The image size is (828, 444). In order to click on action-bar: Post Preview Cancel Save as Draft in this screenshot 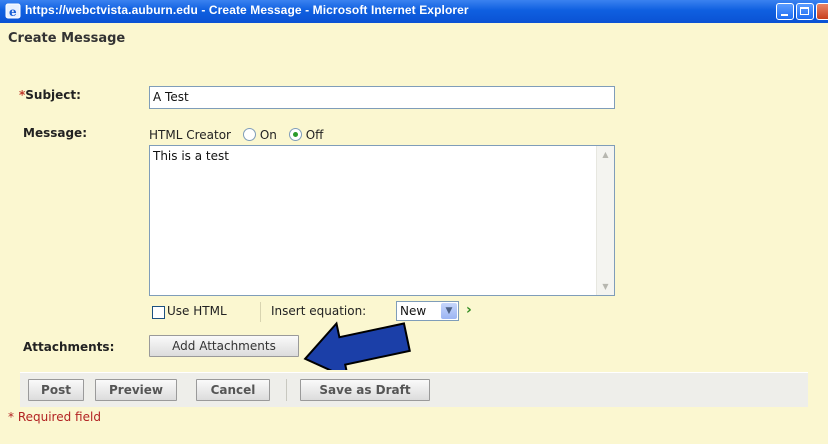, I will do `click(414, 389)`.